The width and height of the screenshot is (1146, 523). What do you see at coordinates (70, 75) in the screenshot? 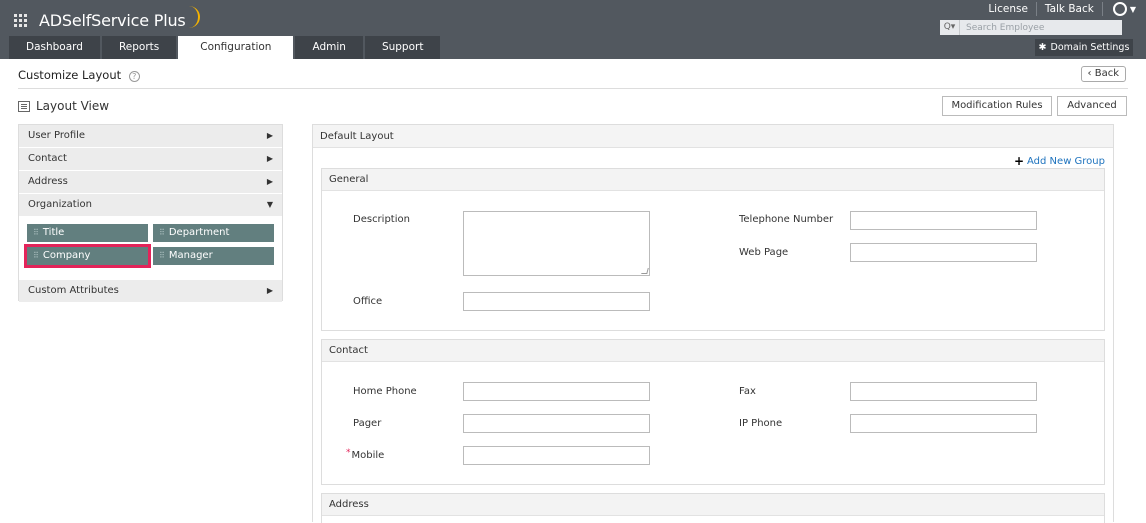
I see `page-title-text: Customize Layout` at bounding box center [70, 75].